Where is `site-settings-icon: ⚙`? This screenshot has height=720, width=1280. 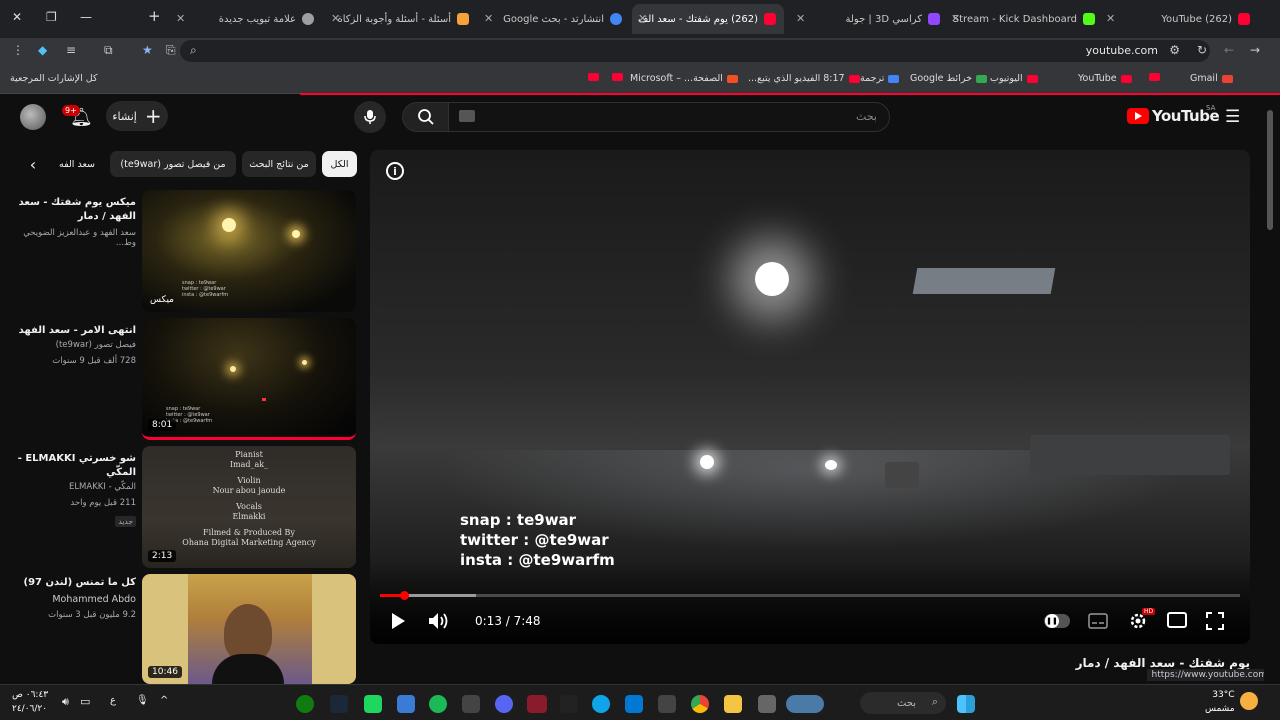
site-settings-icon: ⚙ is located at coordinates (1174, 50).